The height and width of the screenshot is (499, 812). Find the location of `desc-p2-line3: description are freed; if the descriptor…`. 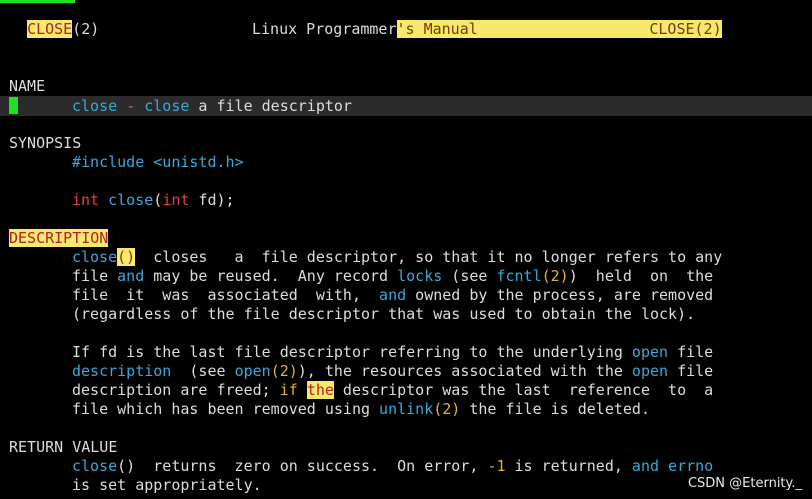

desc-p2-line3: description are freed; if the descriptor… is located at coordinates (393, 390).